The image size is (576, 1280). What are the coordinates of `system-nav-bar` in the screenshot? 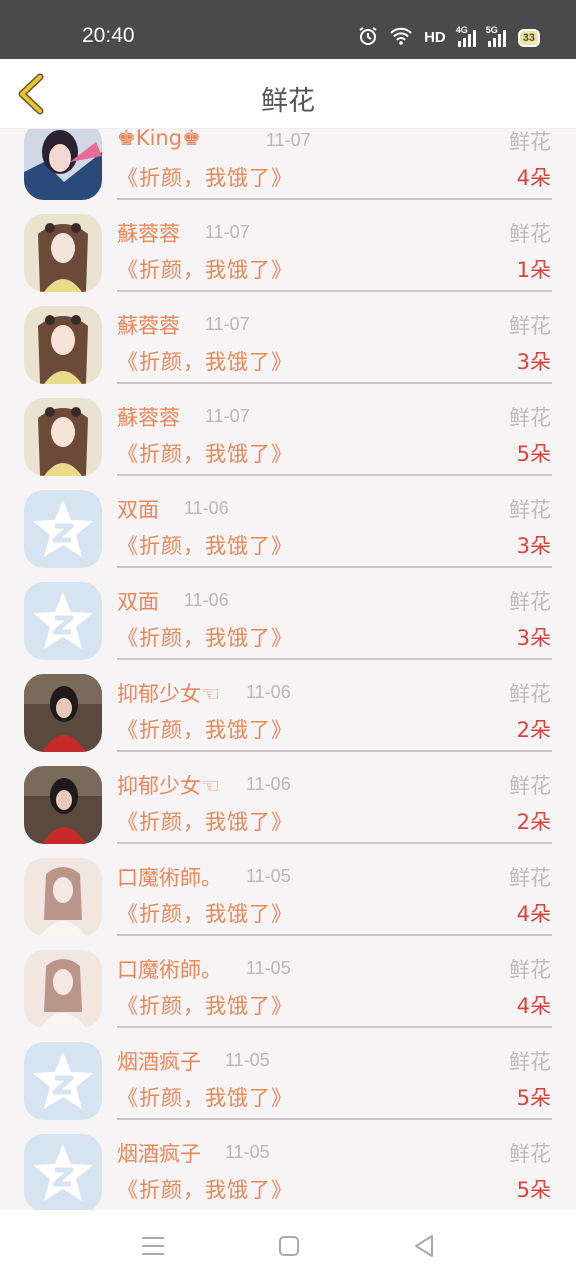 It's located at (288, 1245).